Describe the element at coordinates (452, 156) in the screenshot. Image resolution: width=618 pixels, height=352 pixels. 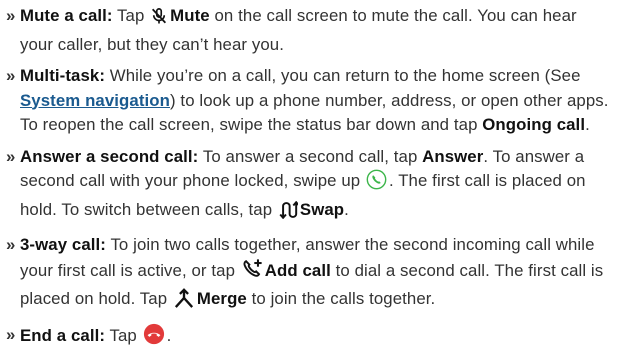
I see `answer-label: Answer` at that location.